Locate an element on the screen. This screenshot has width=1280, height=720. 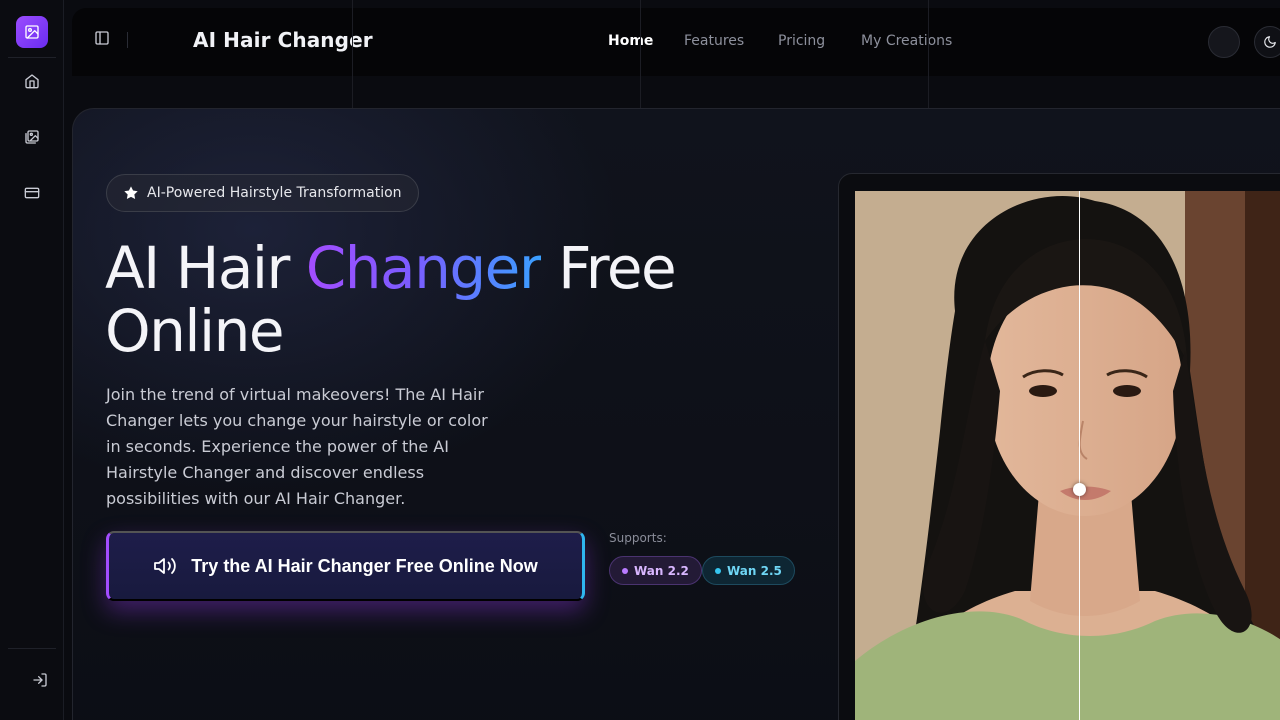
nav-features: Features is located at coordinates (714, 41).